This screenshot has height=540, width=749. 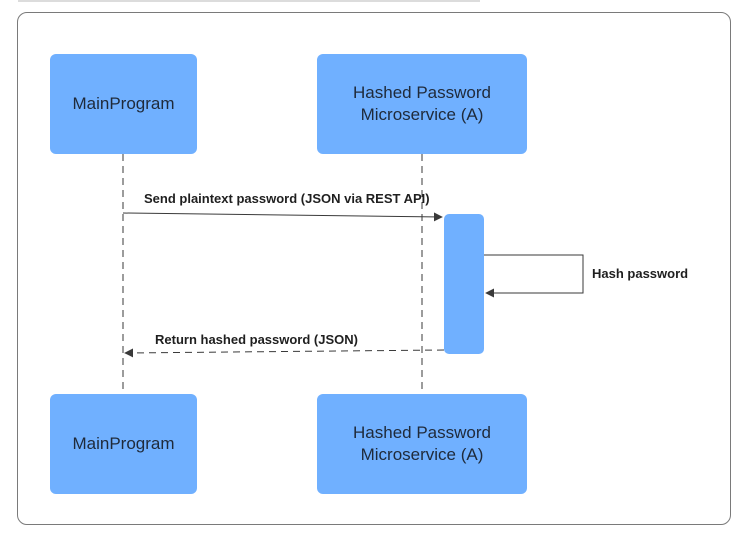 I want to click on participant-main-bottom-label: MainProgram, so click(x=123, y=443).